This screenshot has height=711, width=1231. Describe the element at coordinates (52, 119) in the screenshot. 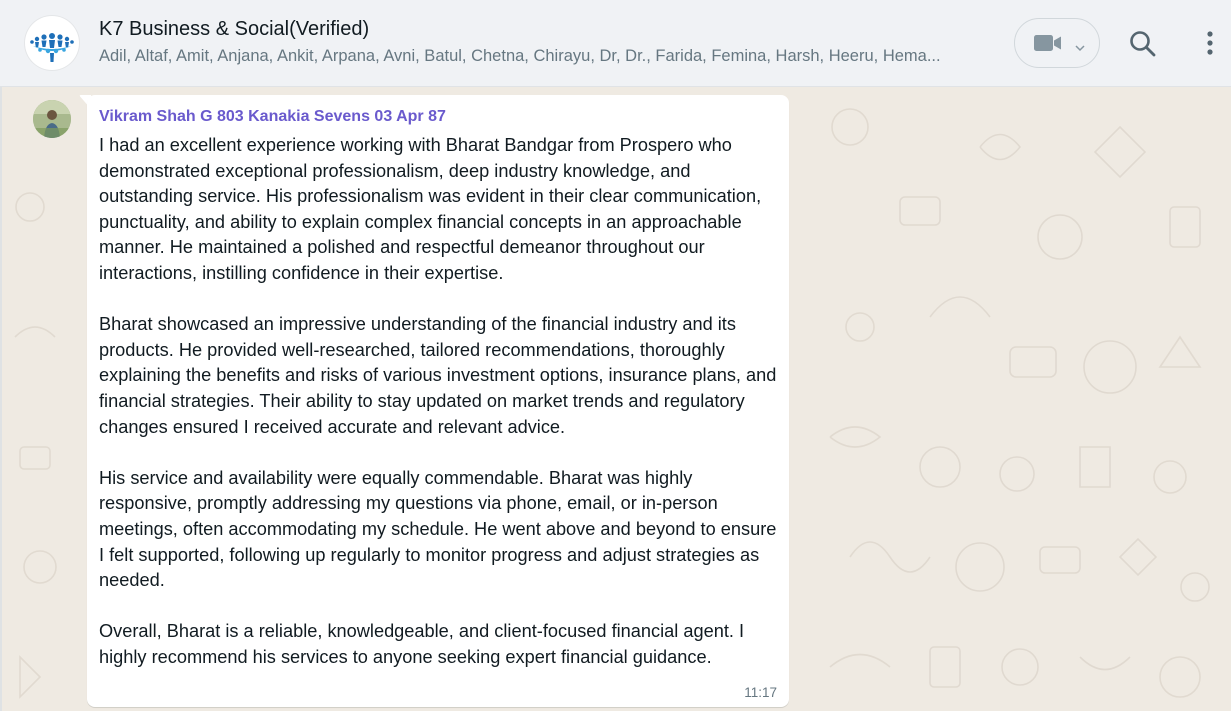

I see `sender-avatar` at that location.